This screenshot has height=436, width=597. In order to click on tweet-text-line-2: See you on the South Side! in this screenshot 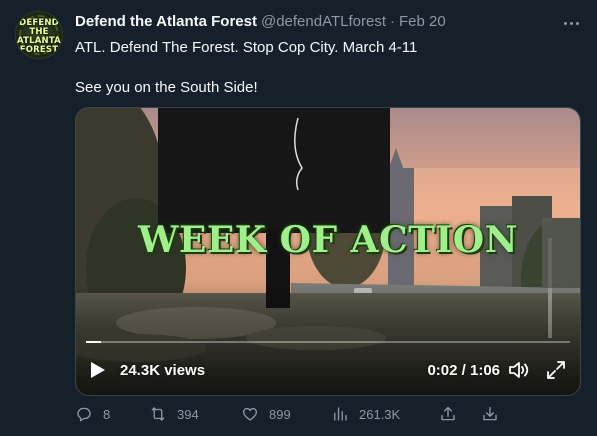, I will do `click(166, 87)`.